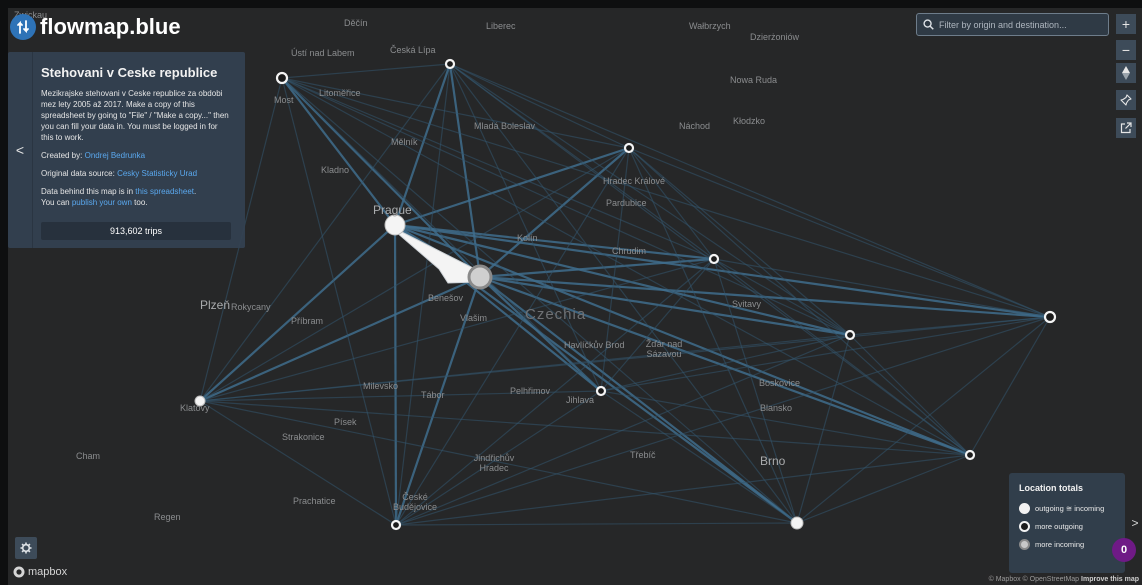 This screenshot has width=1142, height=585. Describe the element at coordinates (580, 400) in the screenshot. I see `place-label: Jihlava` at that location.